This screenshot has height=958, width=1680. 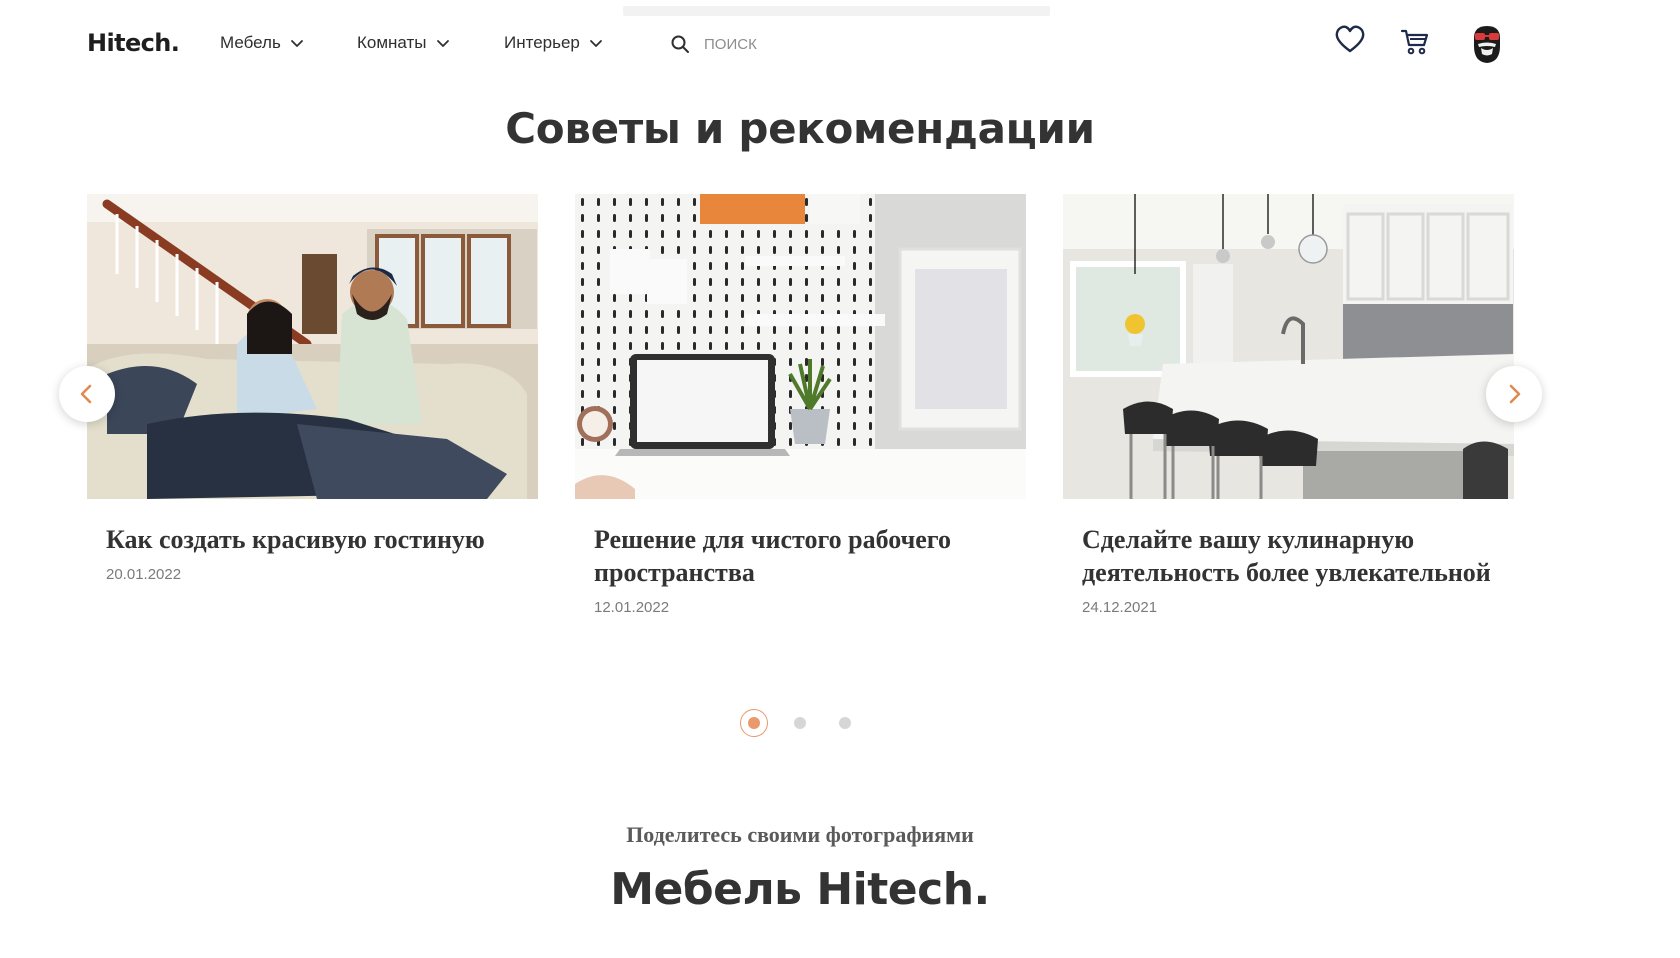 I want to click on section-title: Советы и рекомендации, so click(x=800, y=128).